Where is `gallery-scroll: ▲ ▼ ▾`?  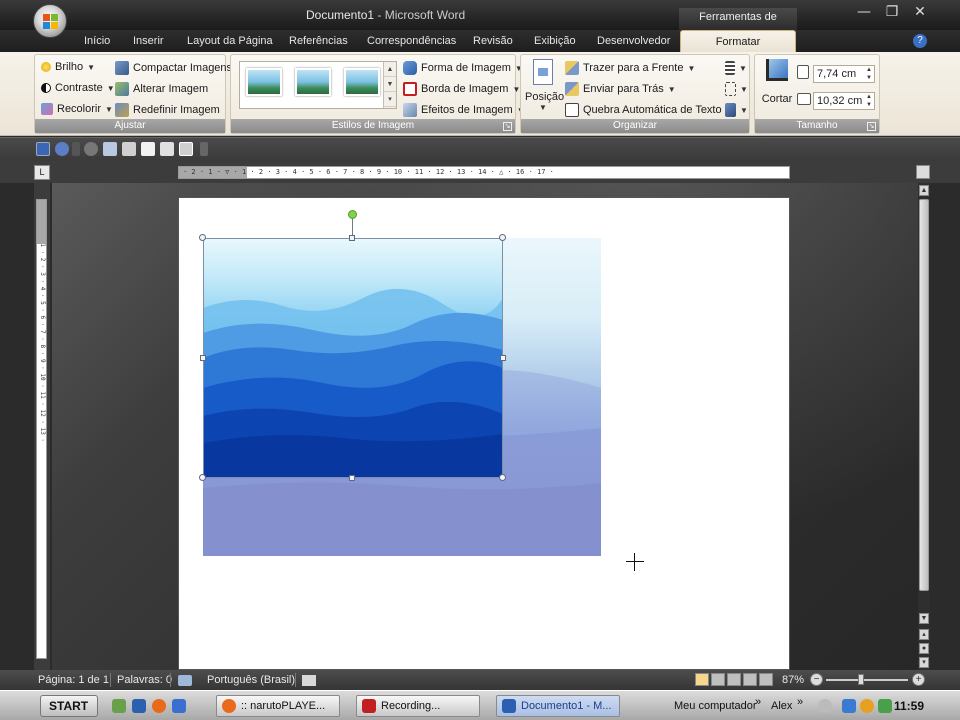
gallery-scroll: ▲ ▼ ▾ is located at coordinates (389, 85).